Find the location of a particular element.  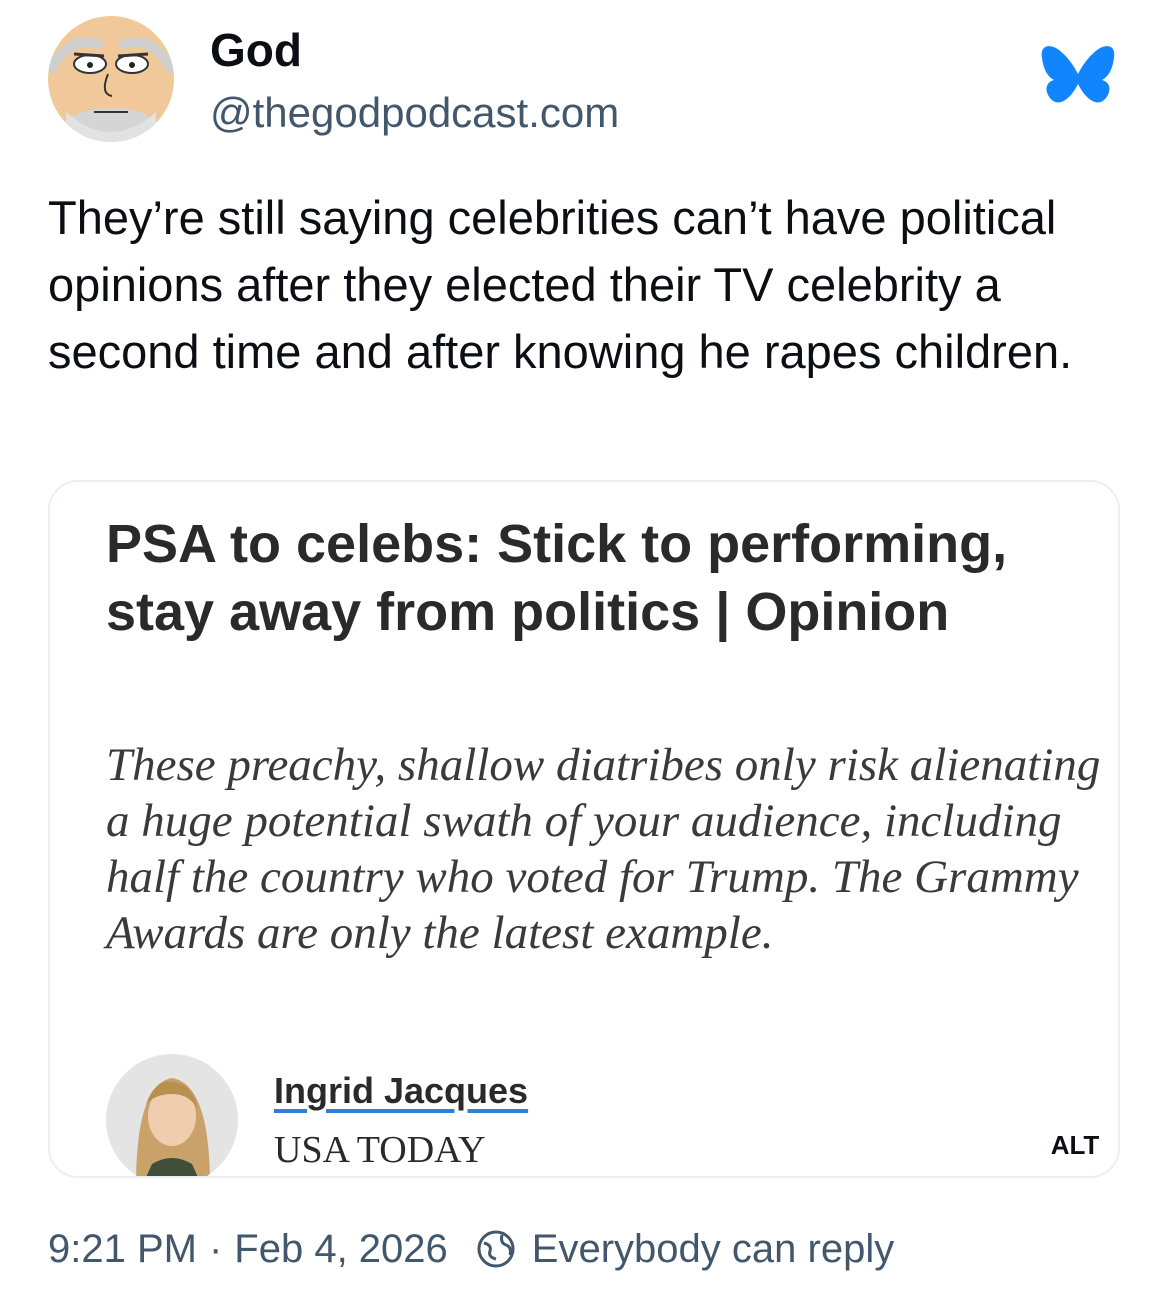

article-author-name: Ingrid Jacques is located at coordinates (401, 1090).